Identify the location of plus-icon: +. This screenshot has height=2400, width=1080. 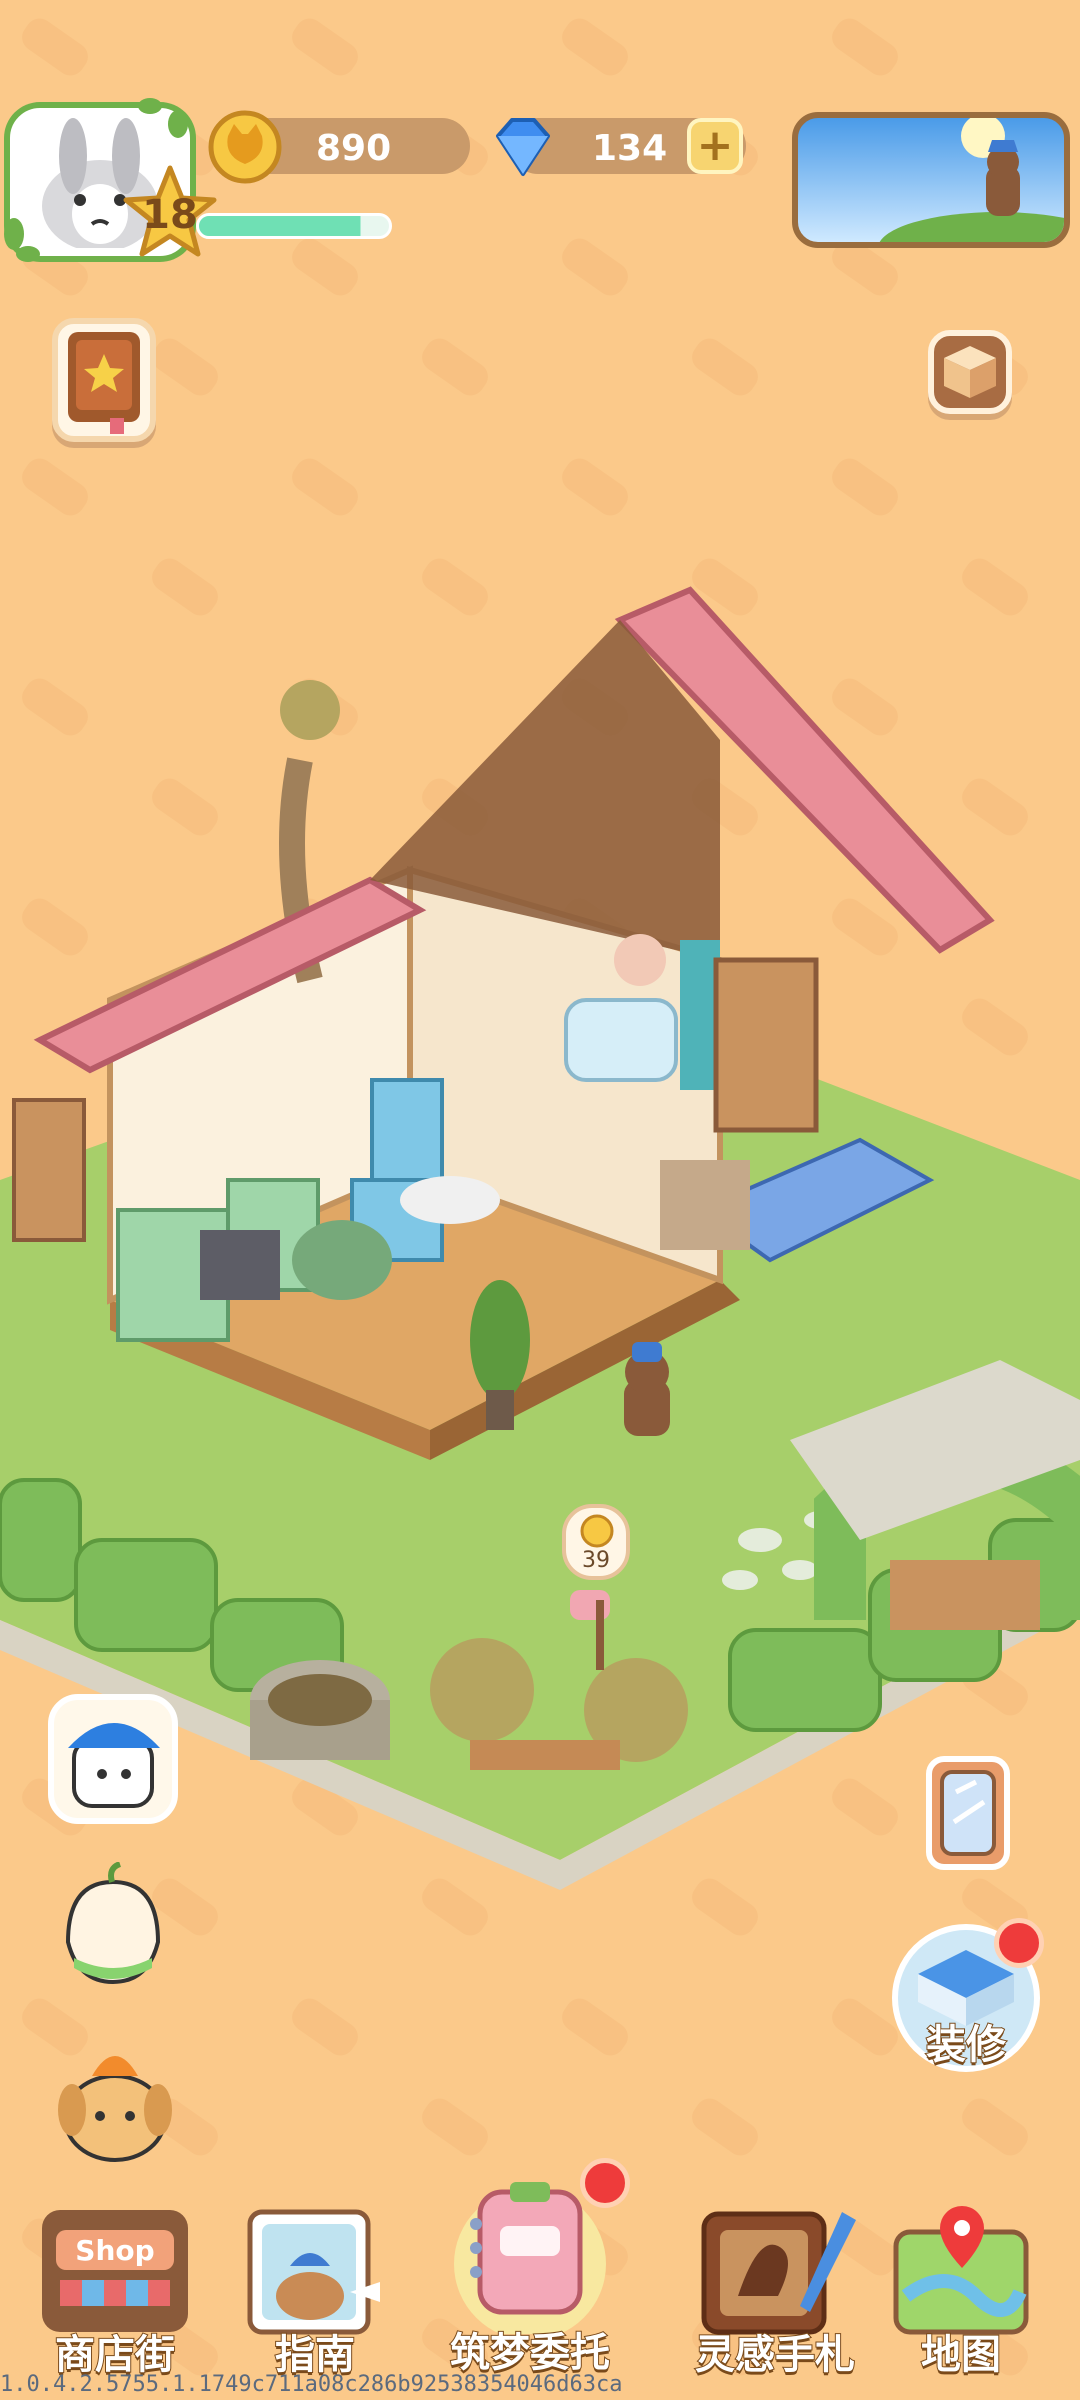
(715, 145).